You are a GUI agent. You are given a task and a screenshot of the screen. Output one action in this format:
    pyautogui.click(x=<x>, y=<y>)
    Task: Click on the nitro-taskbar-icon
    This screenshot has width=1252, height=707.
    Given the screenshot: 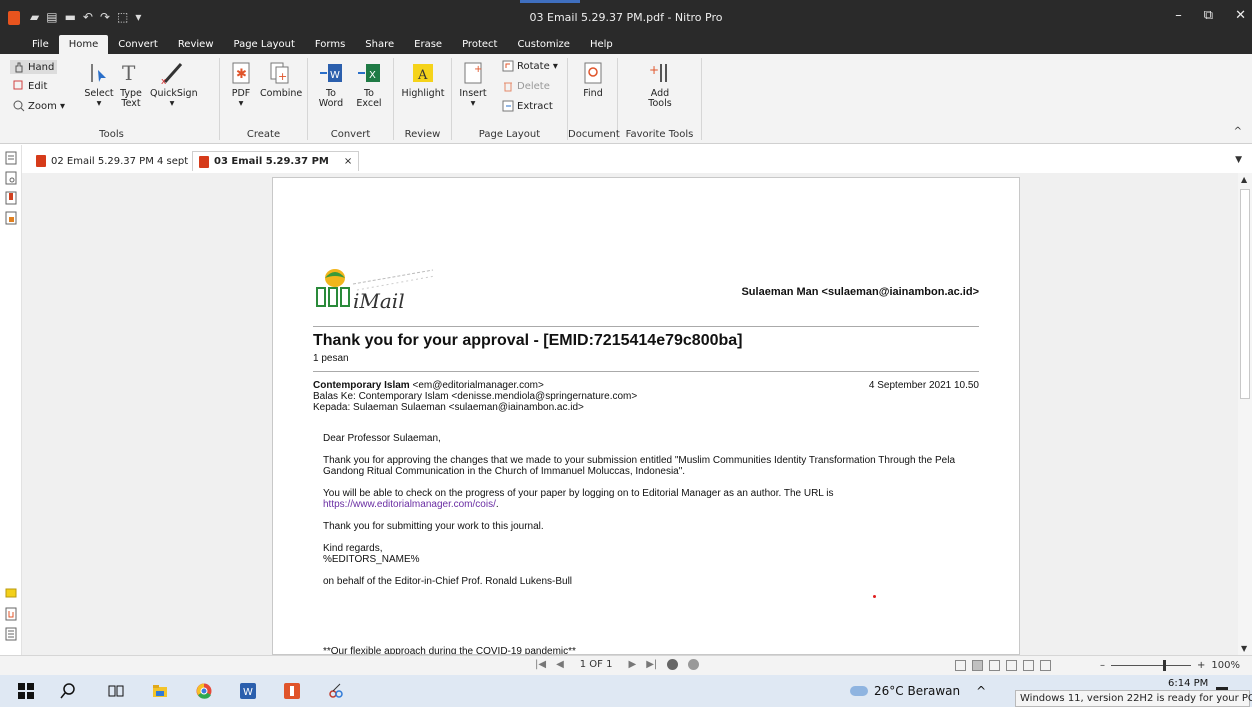 What is the action you would take?
    pyautogui.click(x=292, y=691)
    